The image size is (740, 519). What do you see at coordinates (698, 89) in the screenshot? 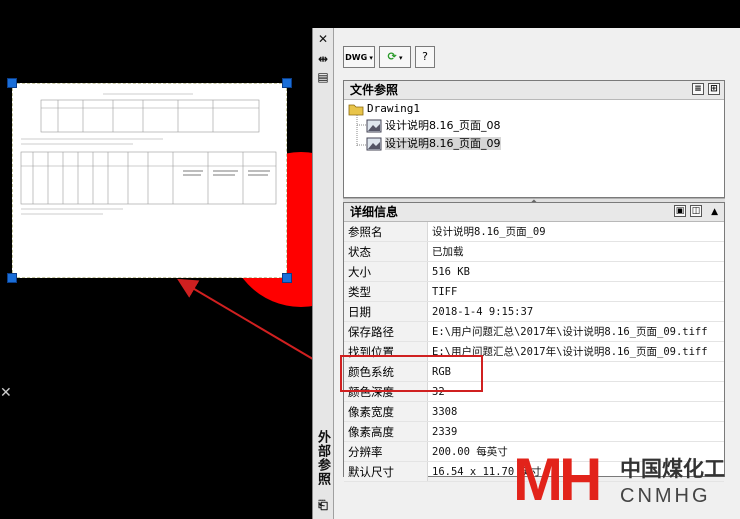
I see `list-view-icon: ≡` at bounding box center [698, 89].